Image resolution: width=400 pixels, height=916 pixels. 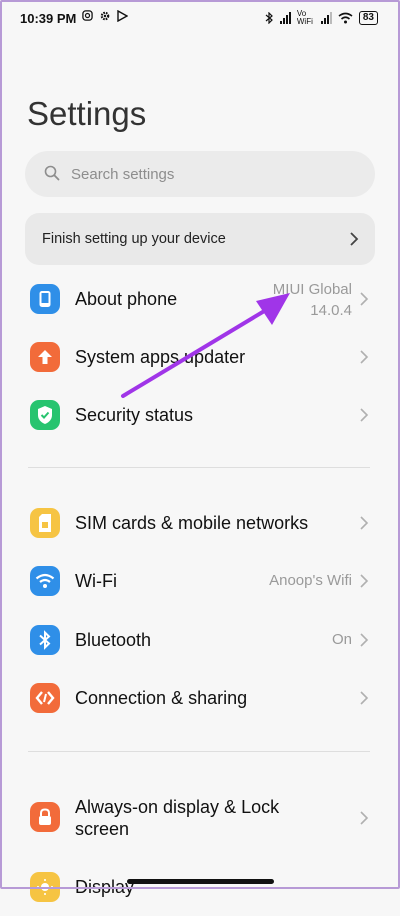 What do you see at coordinates (161, 698) in the screenshot?
I see `connection-sharing-label: Connection & sharing` at bounding box center [161, 698].